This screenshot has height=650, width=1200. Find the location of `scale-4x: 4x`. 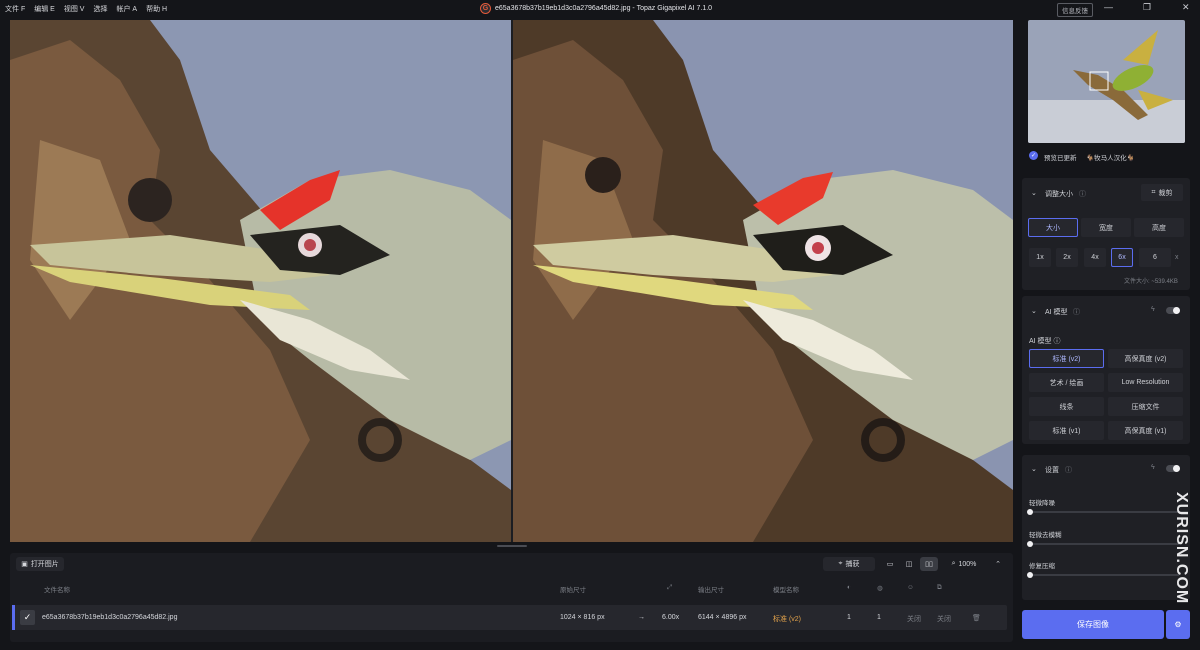

scale-4x: 4x is located at coordinates (1095, 257).